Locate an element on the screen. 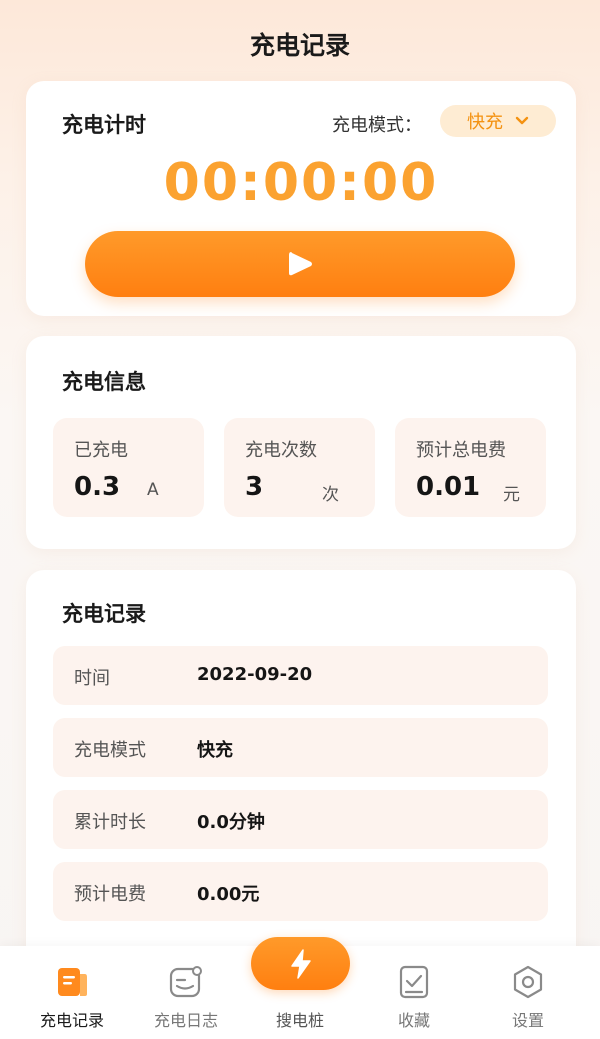 The image size is (600, 1039). row-label: 充电模式 is located at coordinates (110, 750).